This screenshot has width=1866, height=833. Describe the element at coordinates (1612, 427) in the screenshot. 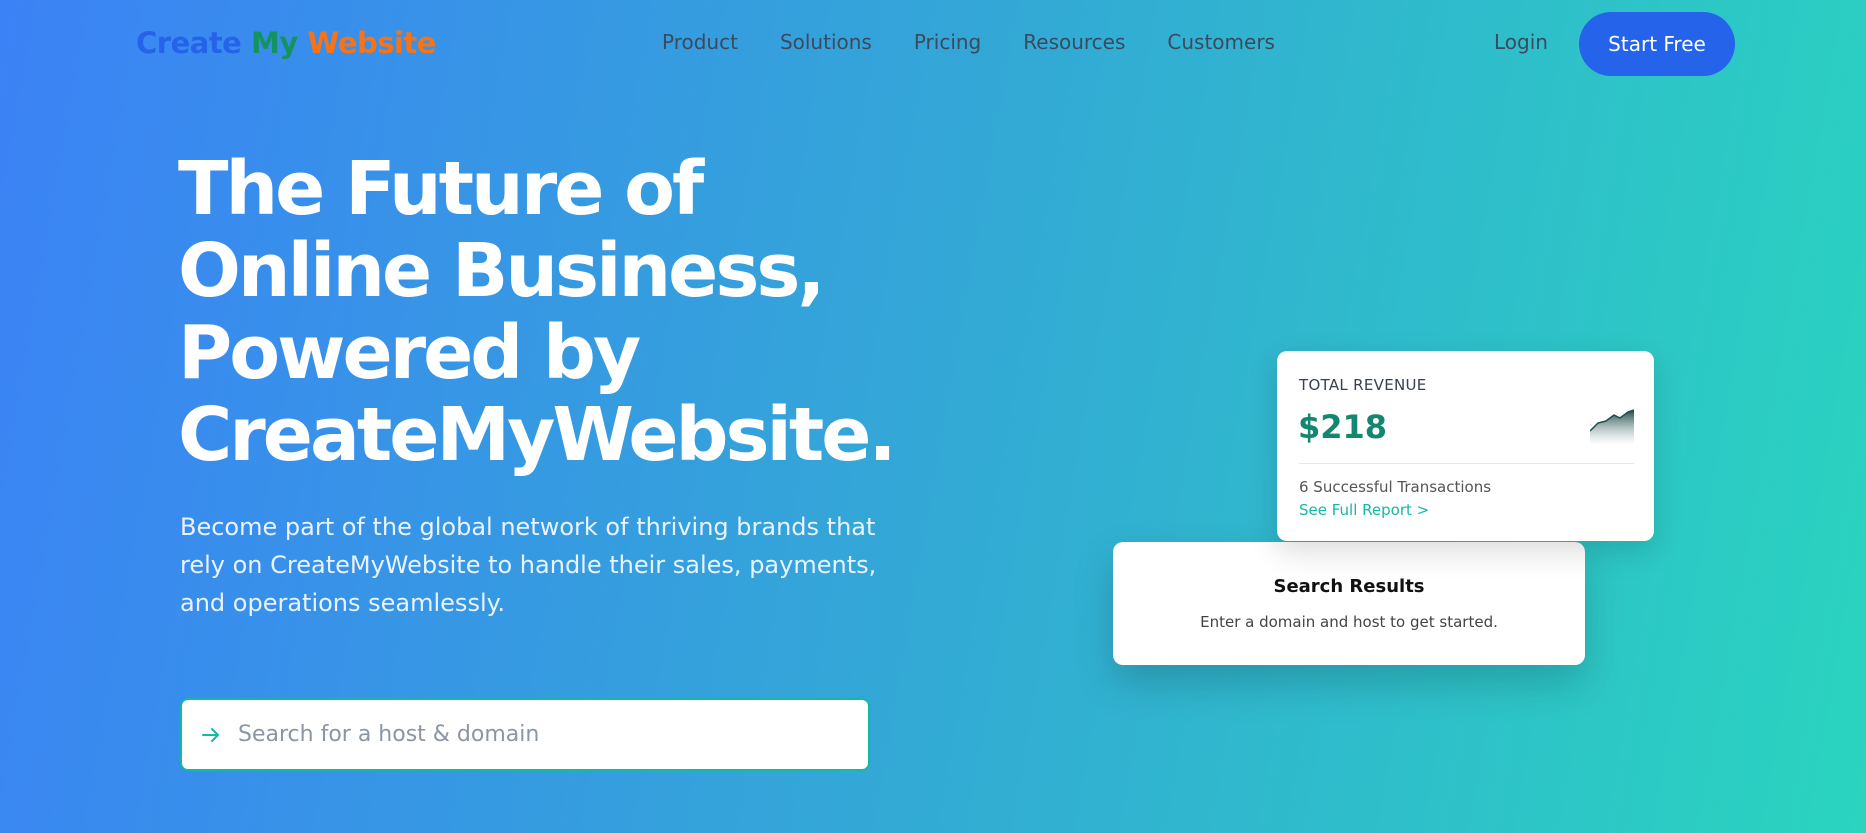

I see `trend-chart-icon` at that location.